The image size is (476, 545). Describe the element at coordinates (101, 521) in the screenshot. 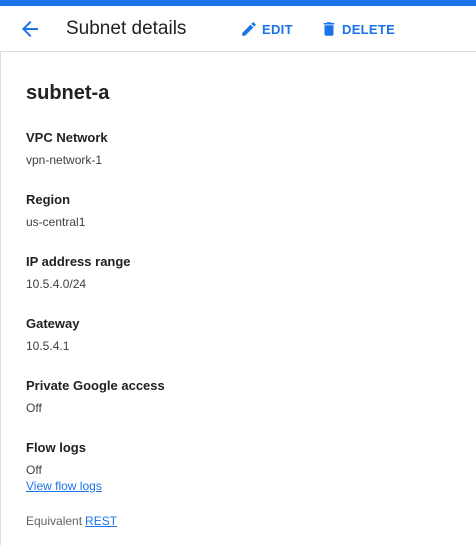

I see `rest-link: REST` at that location.